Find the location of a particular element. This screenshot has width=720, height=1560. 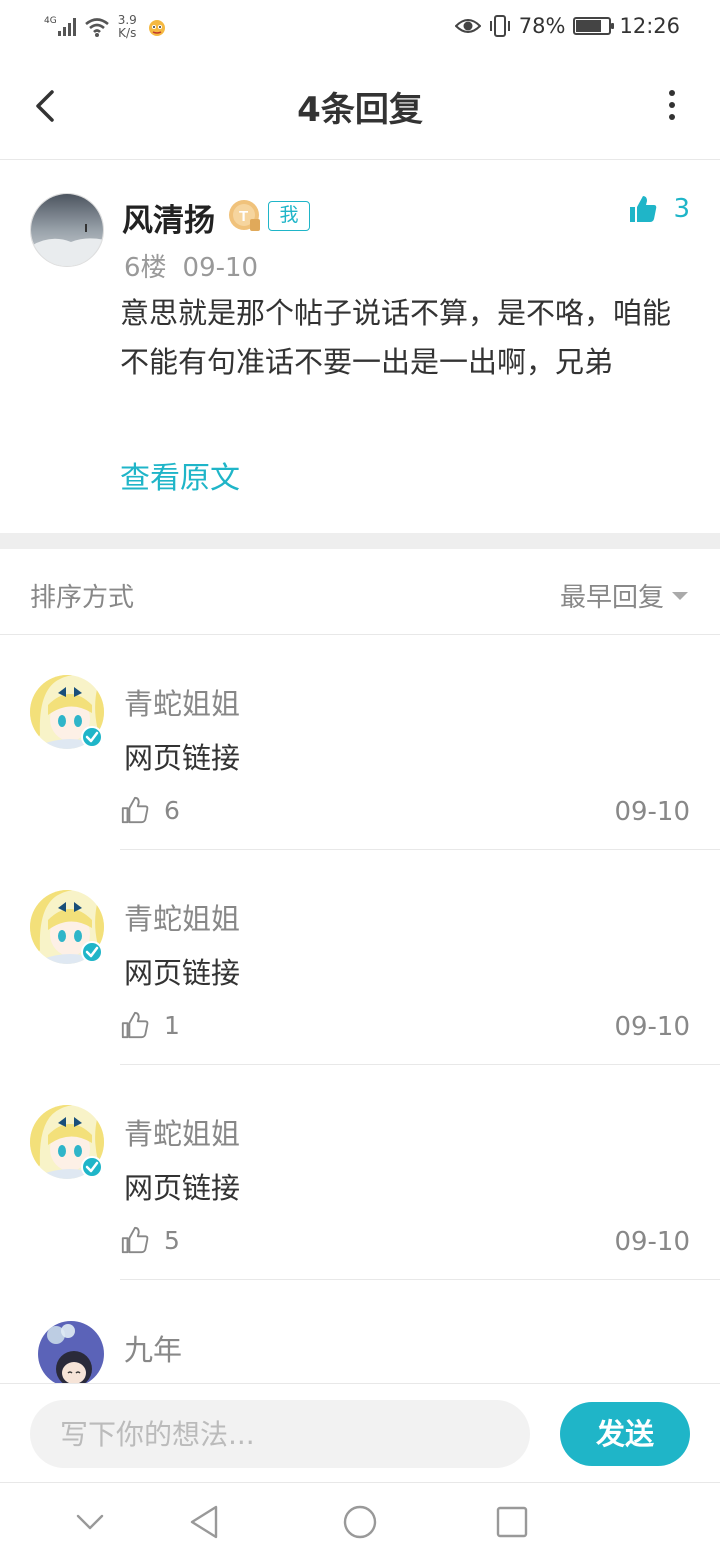

reply-like-count: 5 is located at coordinates (172, 1240).